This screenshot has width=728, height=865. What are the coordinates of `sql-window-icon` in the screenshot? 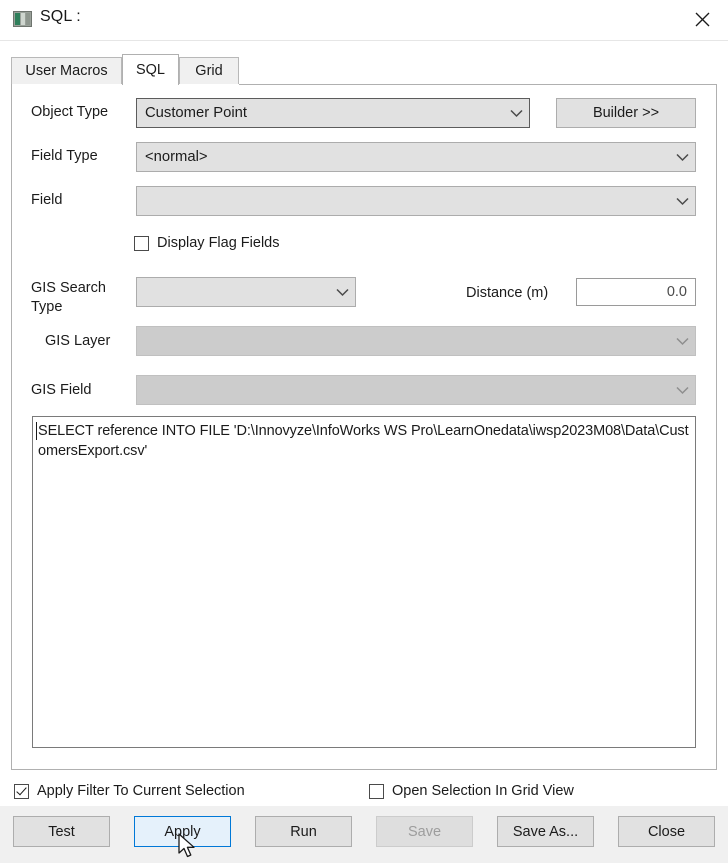 It's located at (22, 19).